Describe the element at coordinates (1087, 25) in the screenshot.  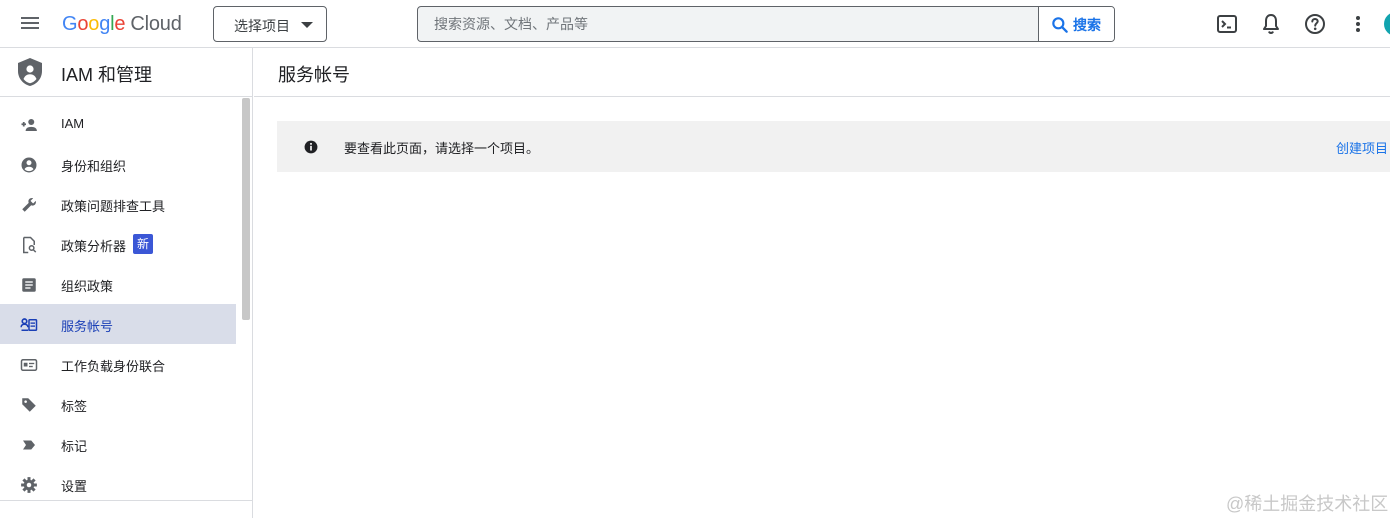
I see `search-button-label: 搜索` at that location.